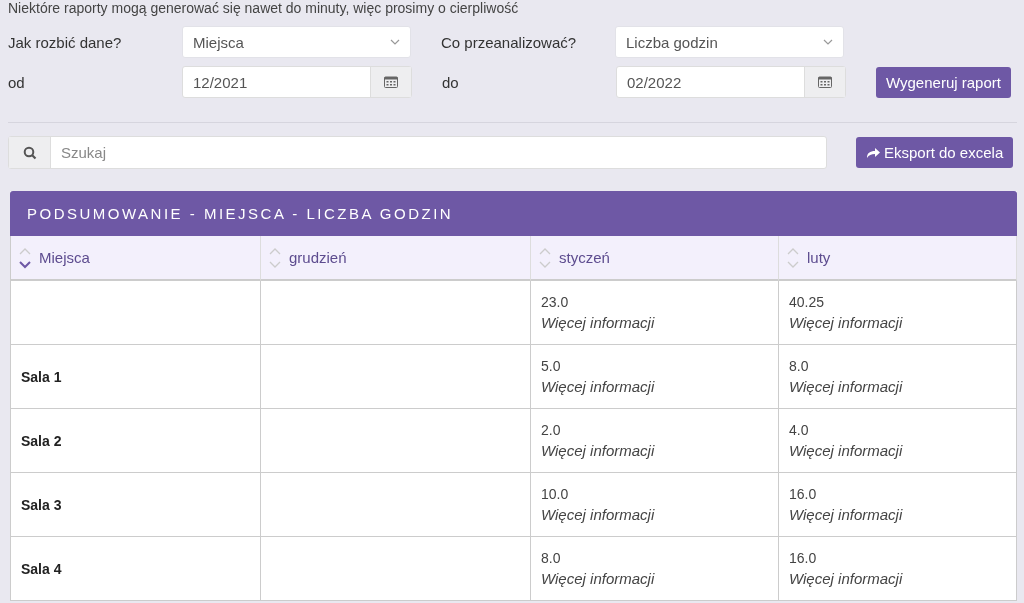 This screenshot has height=603, width=1024. Describe the element at coordinates (451, 82) in the screenshot. I see `field-label: do` at that location.